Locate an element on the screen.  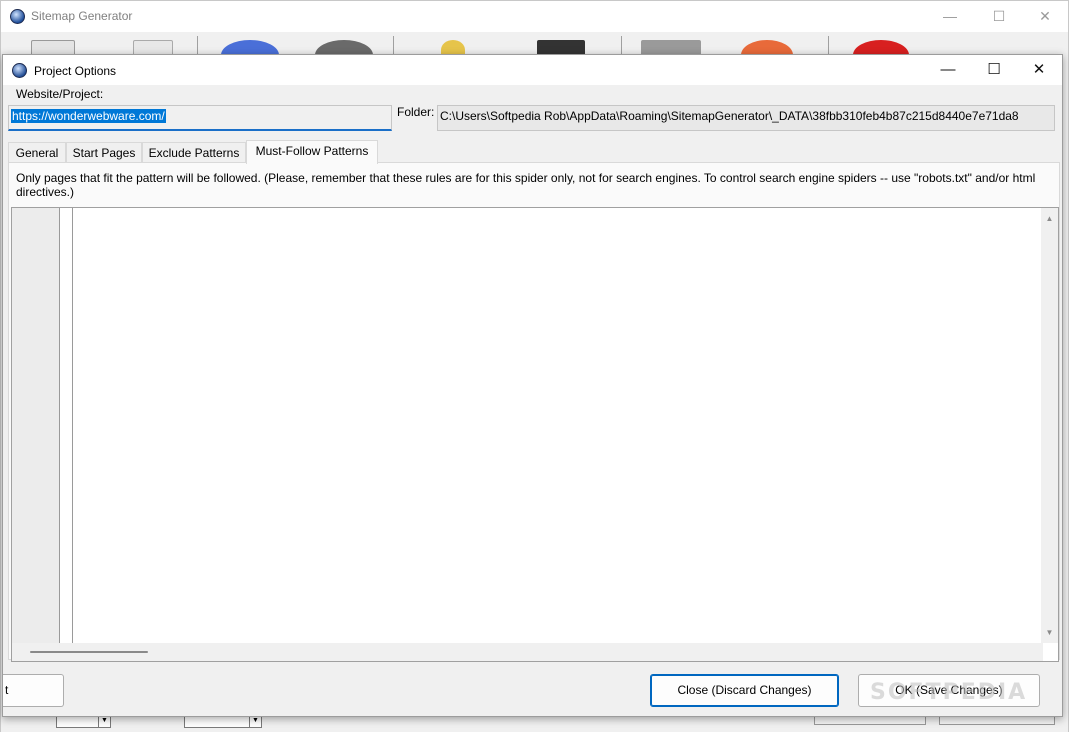
main-window-title: Sitemap Generator is located at coordinates (82, 16).